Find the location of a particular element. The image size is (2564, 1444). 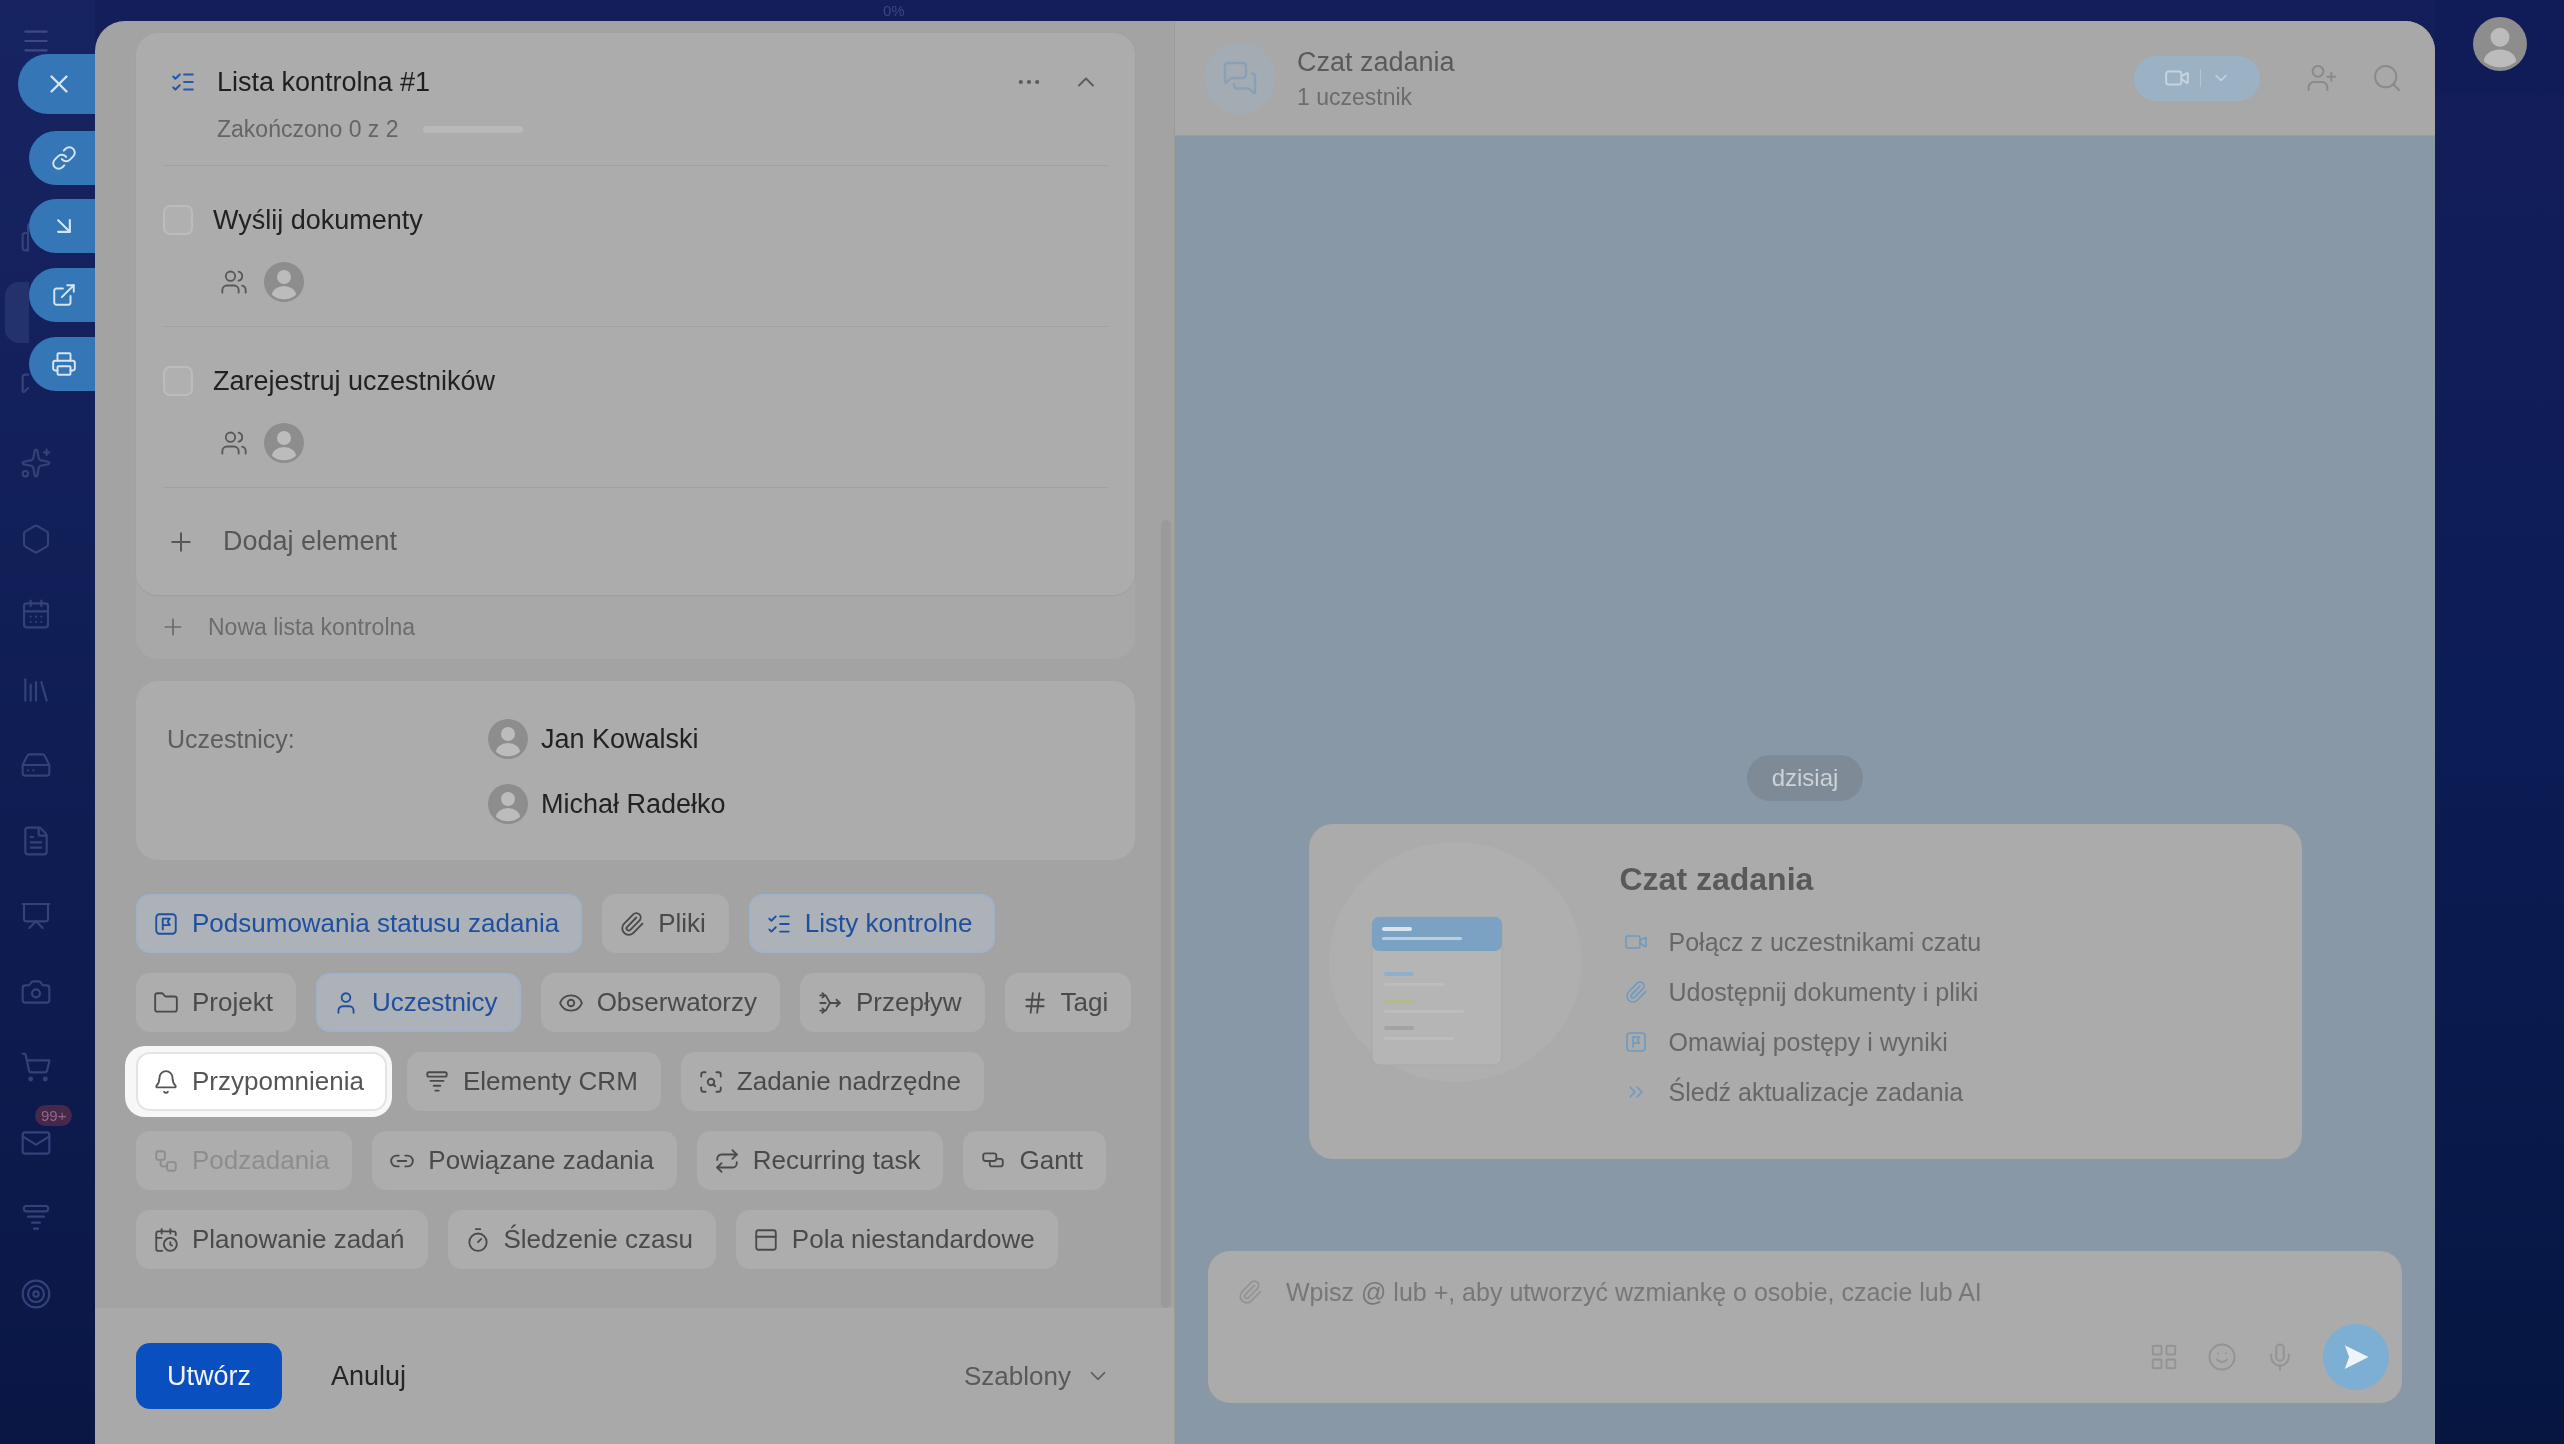

feature-button: Podsumowania statusu zadania is located at coordinates (359, 923).